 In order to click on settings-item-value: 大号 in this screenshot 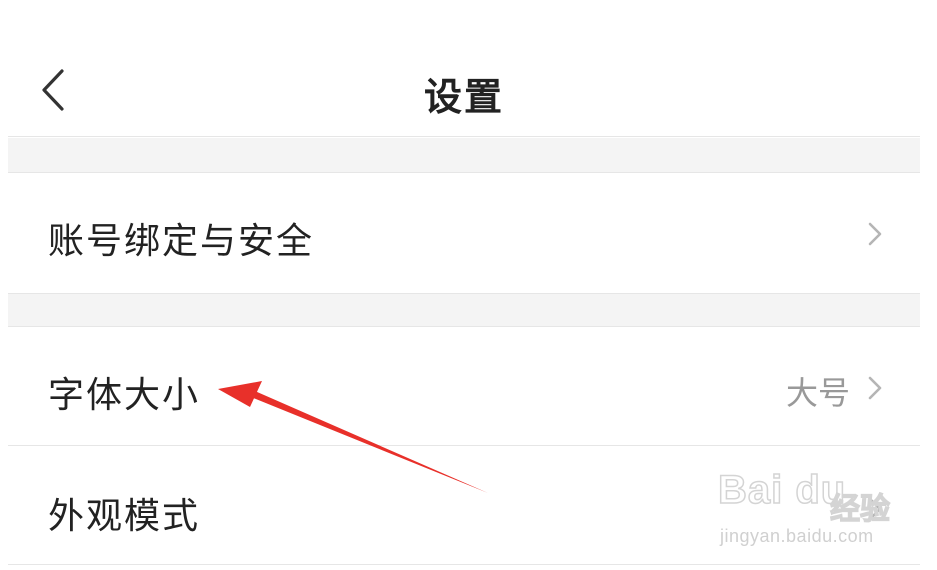, I will do `click(817, 393)`.